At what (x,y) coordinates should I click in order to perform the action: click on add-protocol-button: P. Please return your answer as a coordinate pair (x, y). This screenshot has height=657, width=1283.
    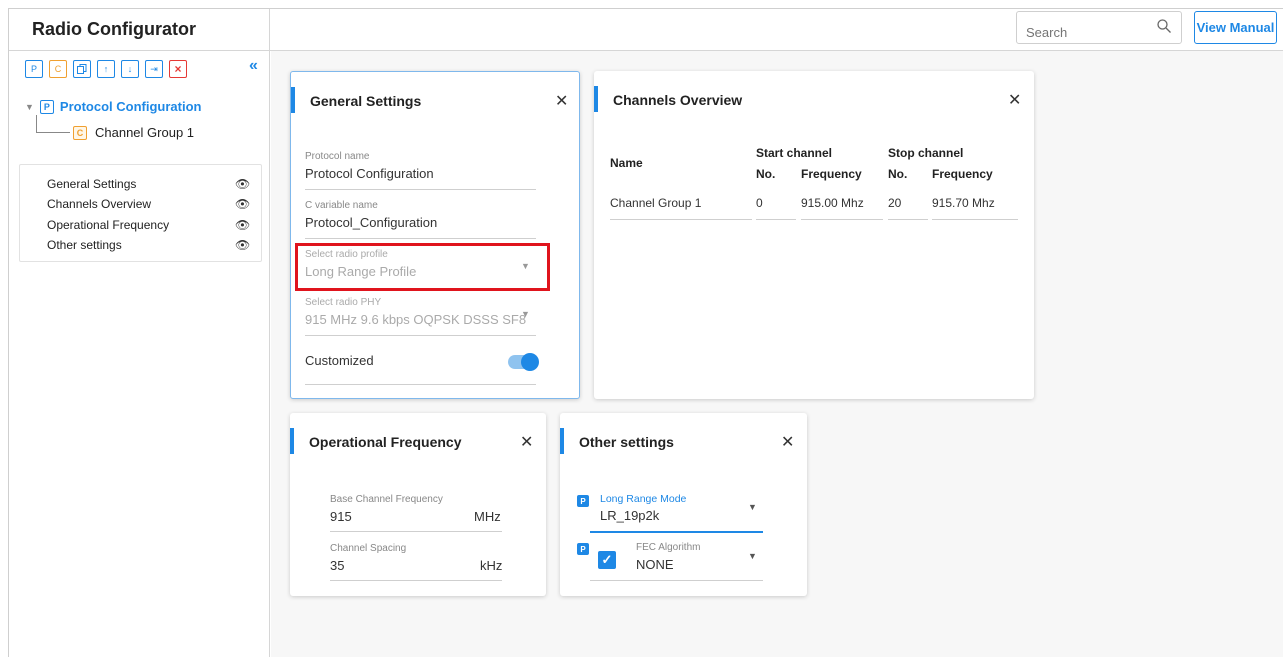
    Looking at the image, I should click on (34, 69).